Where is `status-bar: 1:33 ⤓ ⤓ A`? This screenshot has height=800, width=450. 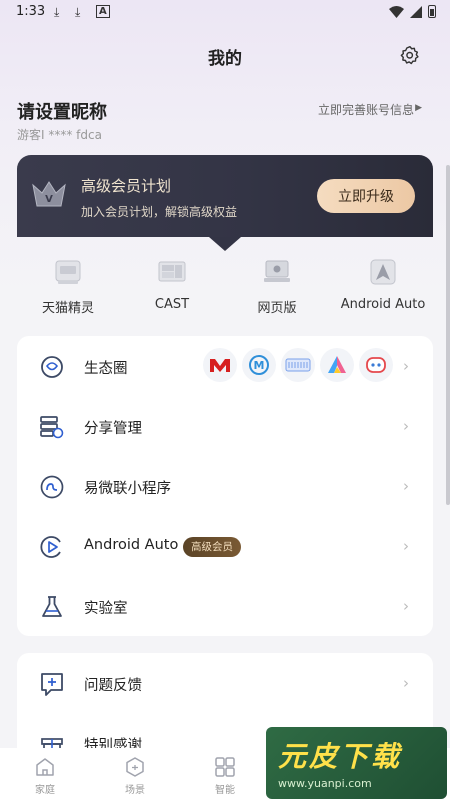 status-bar: 1:33 ⤓ ⤓ A is located at coordinates (225, 13).